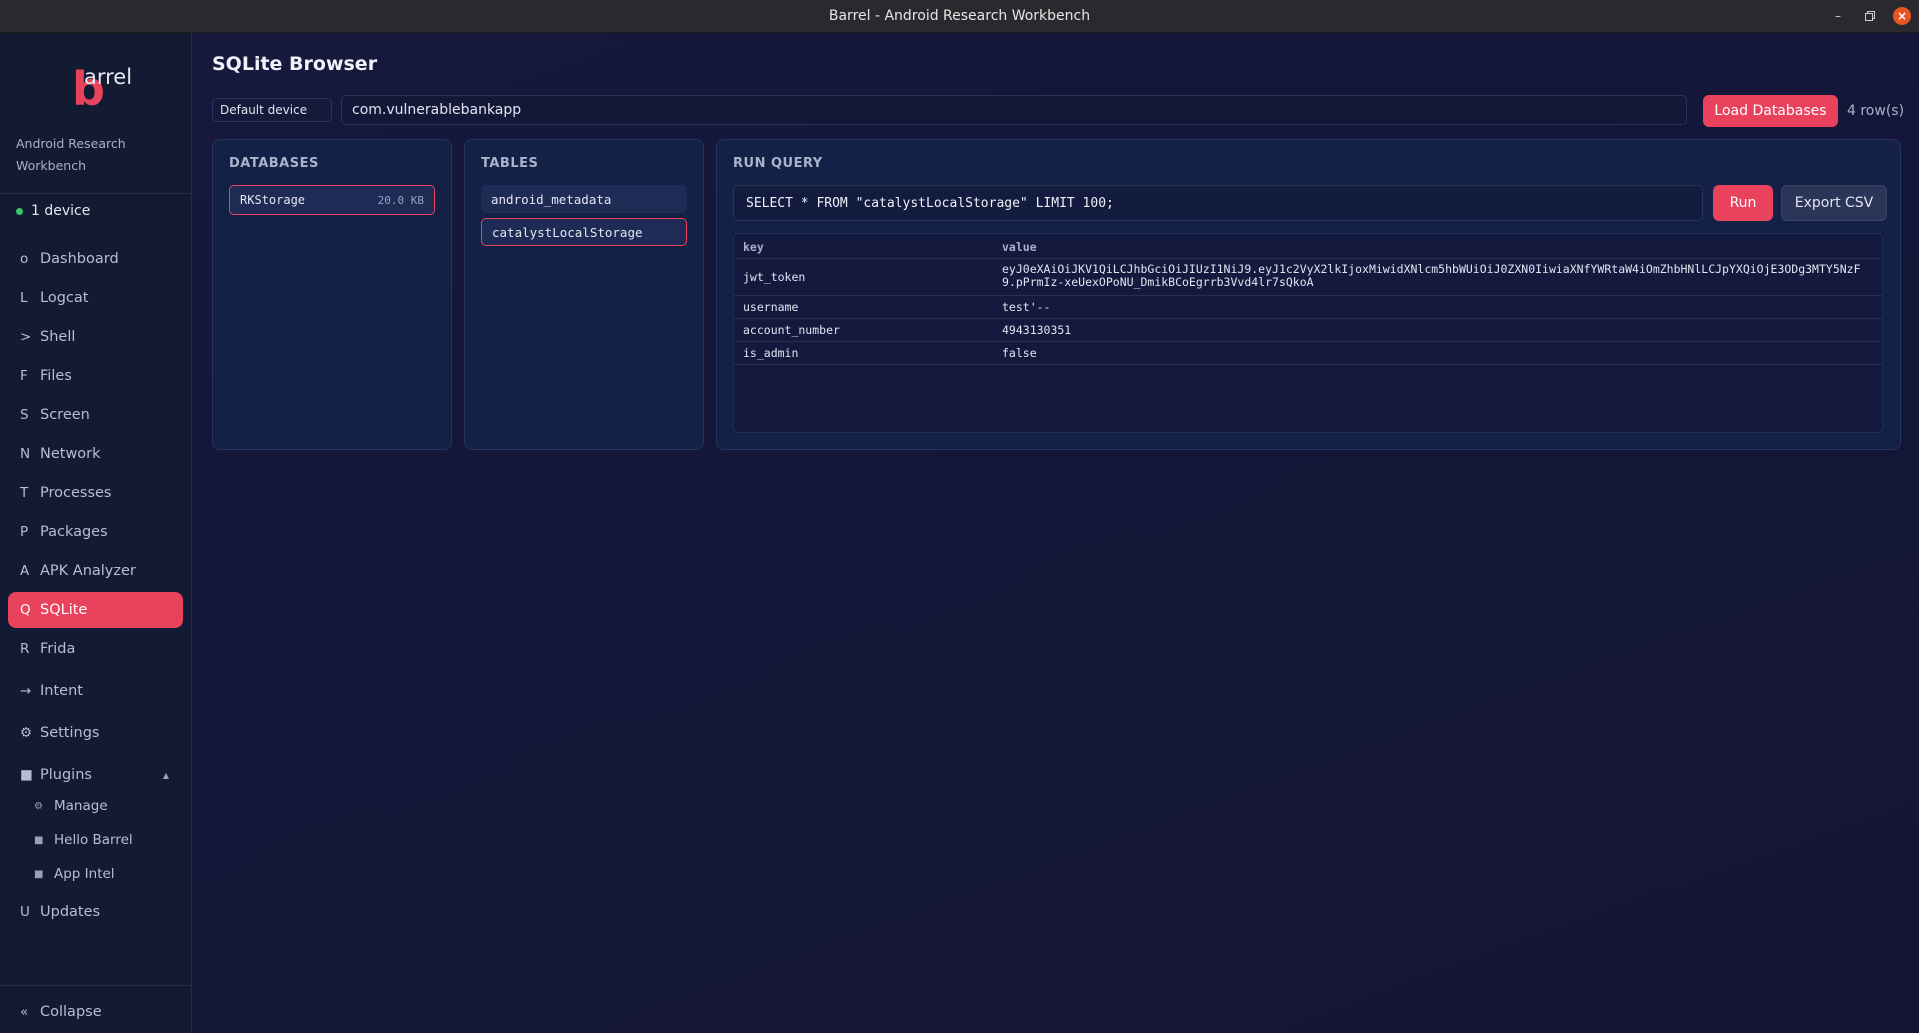  I want to click on logo-text: arrel, so click(108, 77).